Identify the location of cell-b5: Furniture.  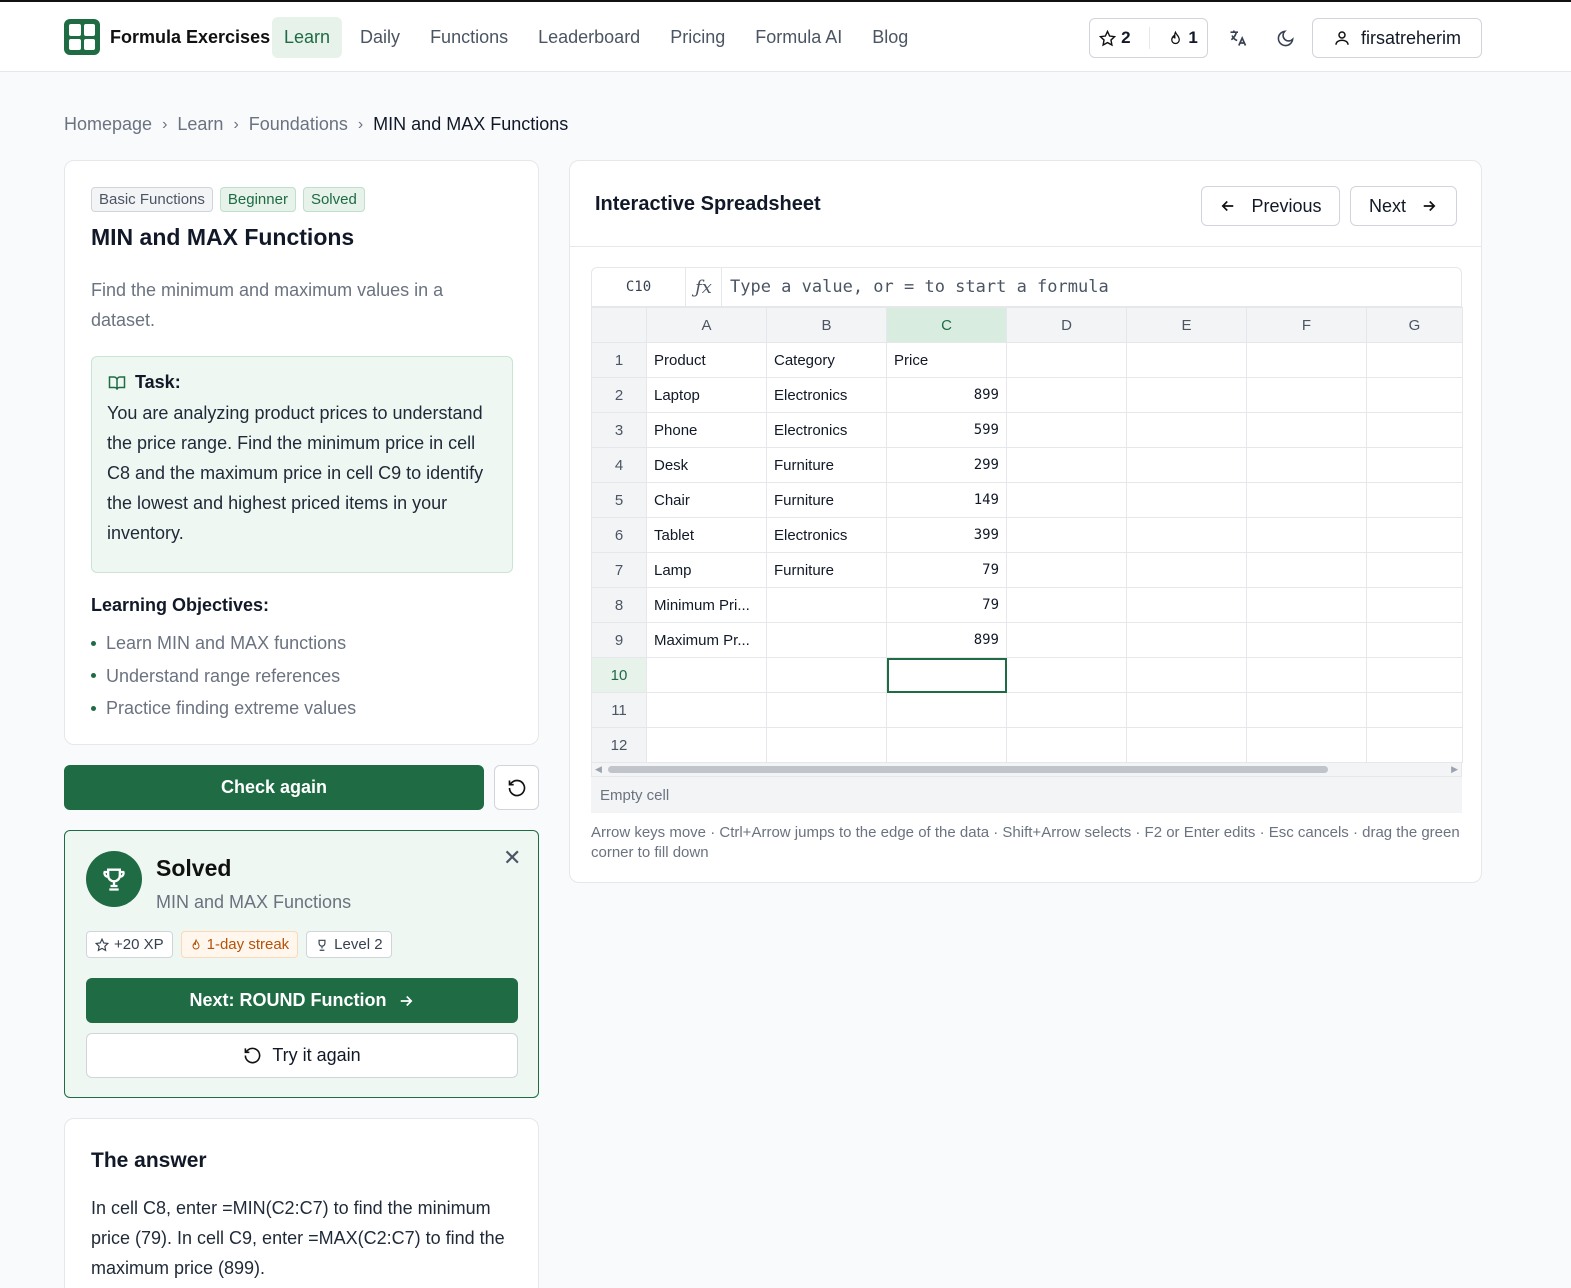
(826, 500).